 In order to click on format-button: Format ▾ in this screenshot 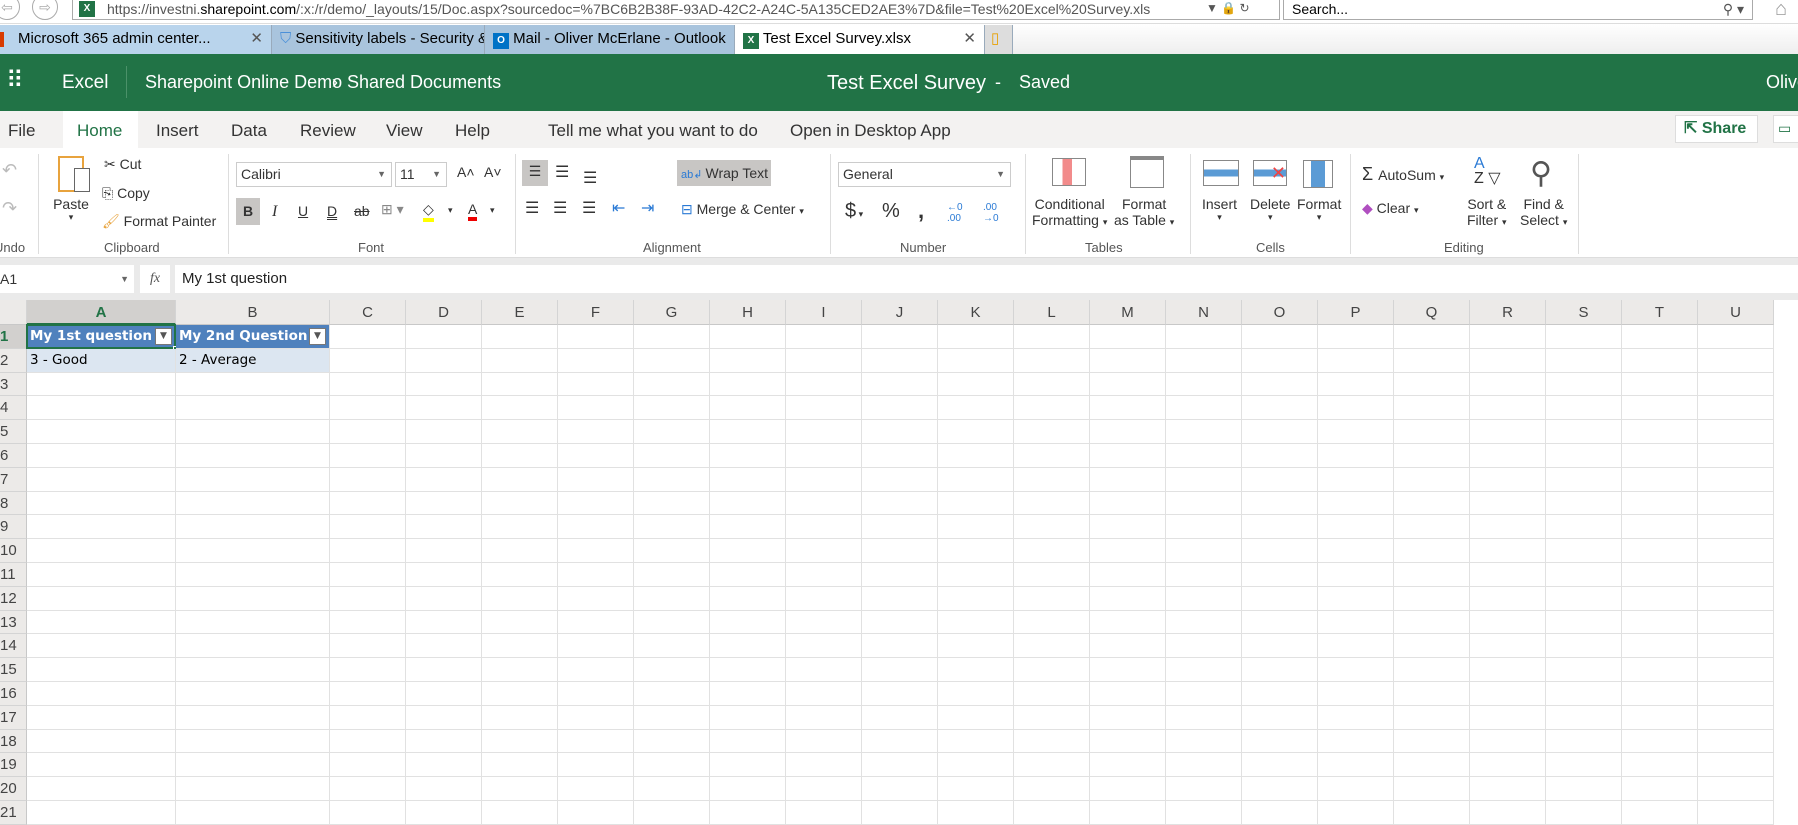, I will do `click(1319, 209)`.